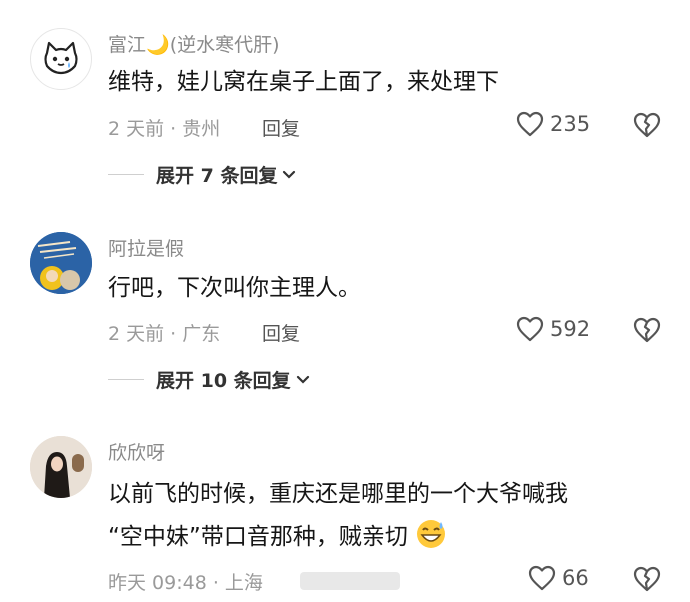 The width and height of the screenshot is (690, 602). I want to click on username: 阿拉是假, so click(146, 247).